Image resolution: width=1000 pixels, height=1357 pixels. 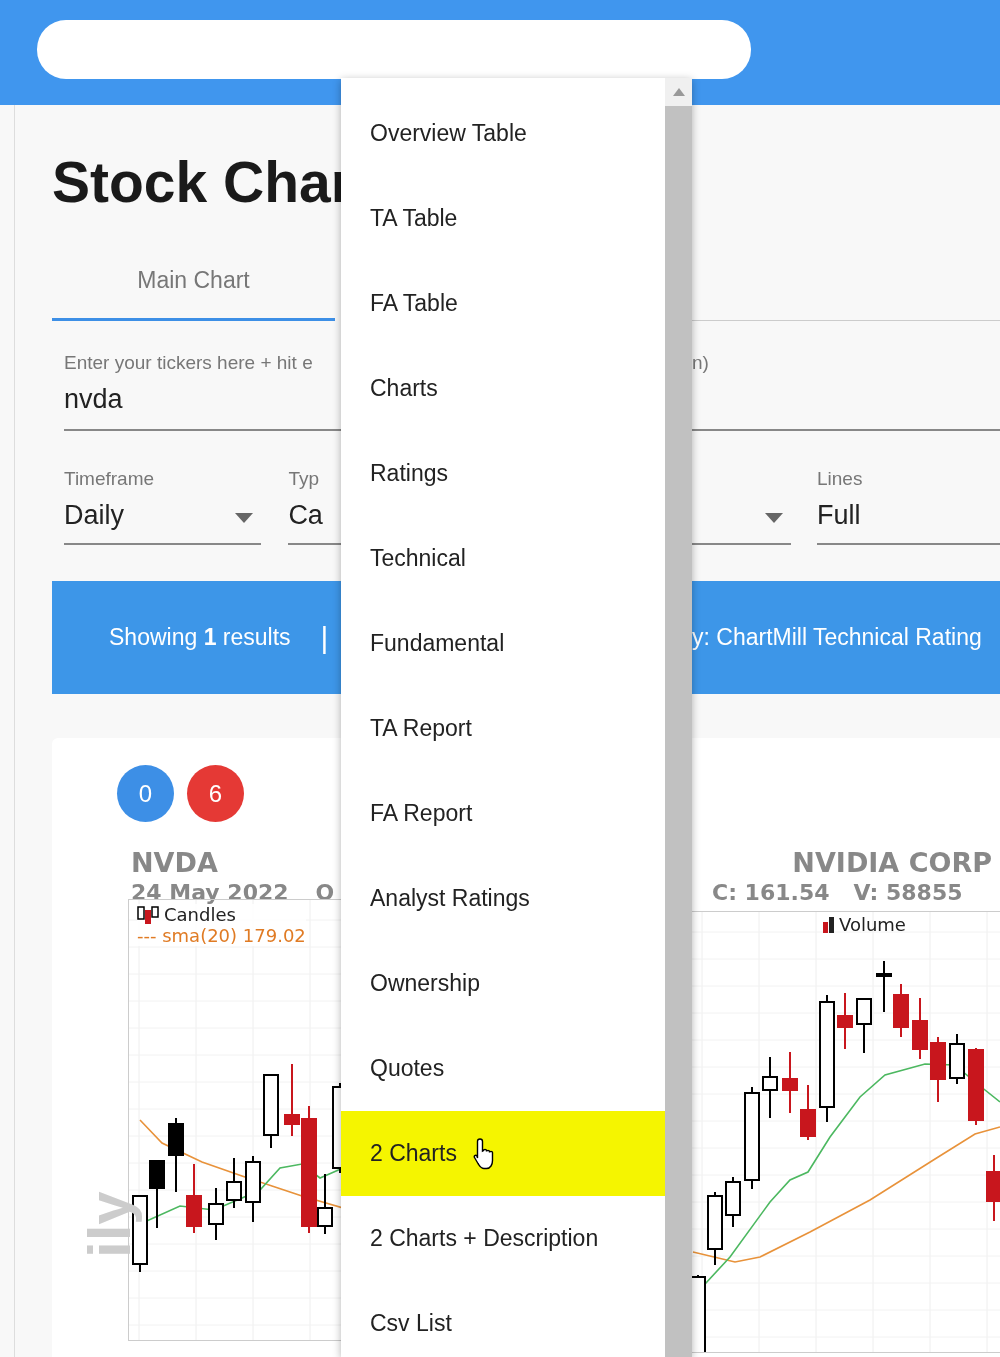 What do you see at coordinates (503, 1068) in the screenshot?
I see `menu-item: Quotes` at bounding box center [503, 1068].